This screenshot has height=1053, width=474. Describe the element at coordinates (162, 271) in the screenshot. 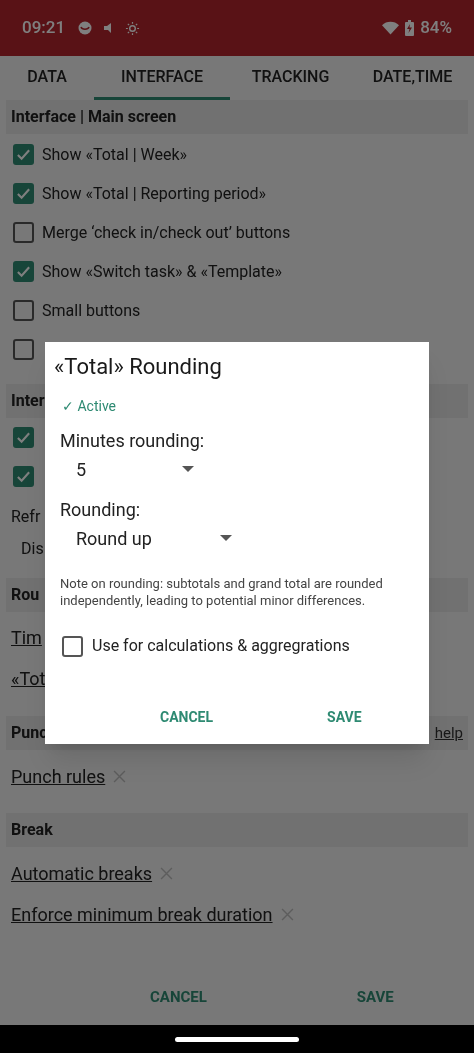

I see `checkbox-label: Show «Switch task» & «Template»` at that location.